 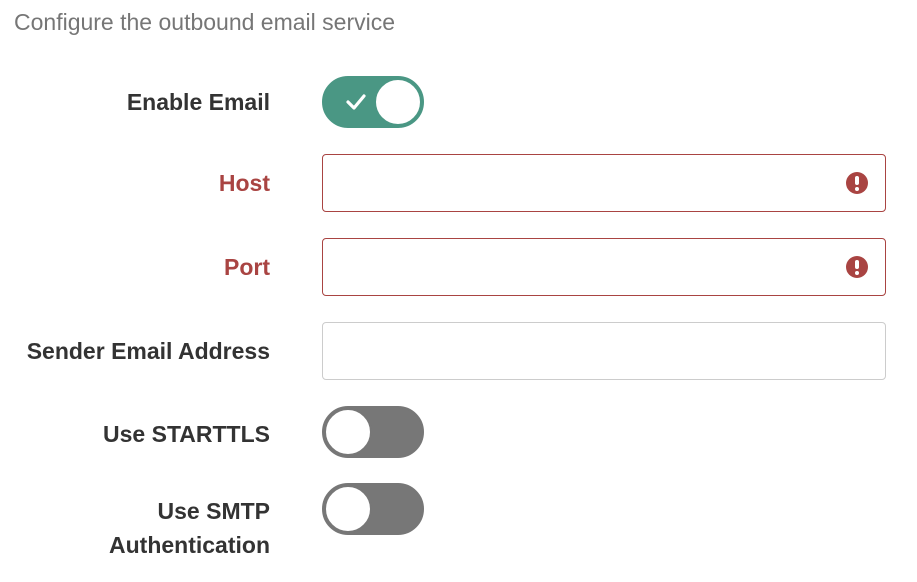 I want to click on port-field-wrapper, so click(x=604, y=267).